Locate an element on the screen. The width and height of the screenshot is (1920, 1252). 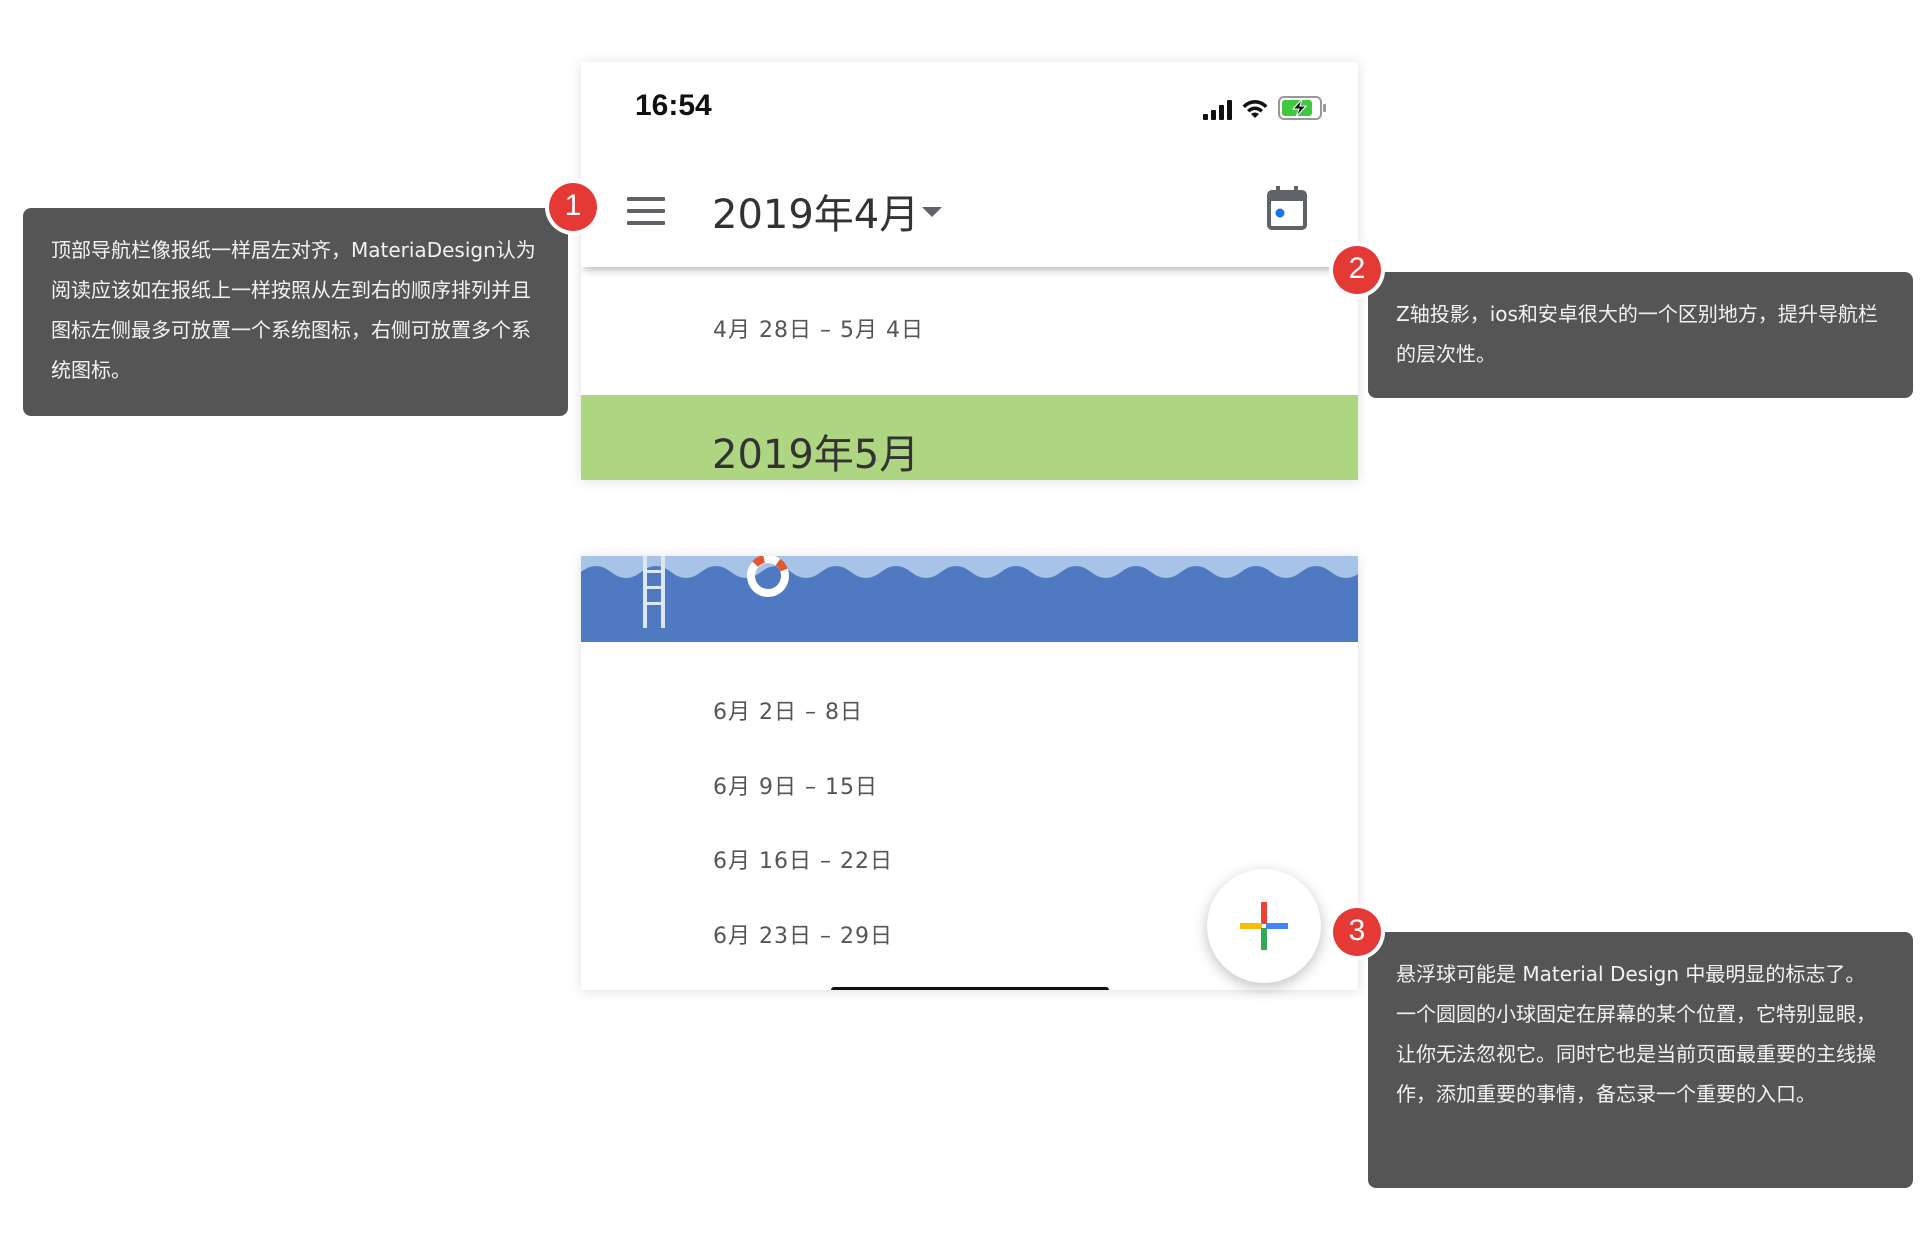
annotation-2-badge: 2 is located at coordinates (1357, 270).